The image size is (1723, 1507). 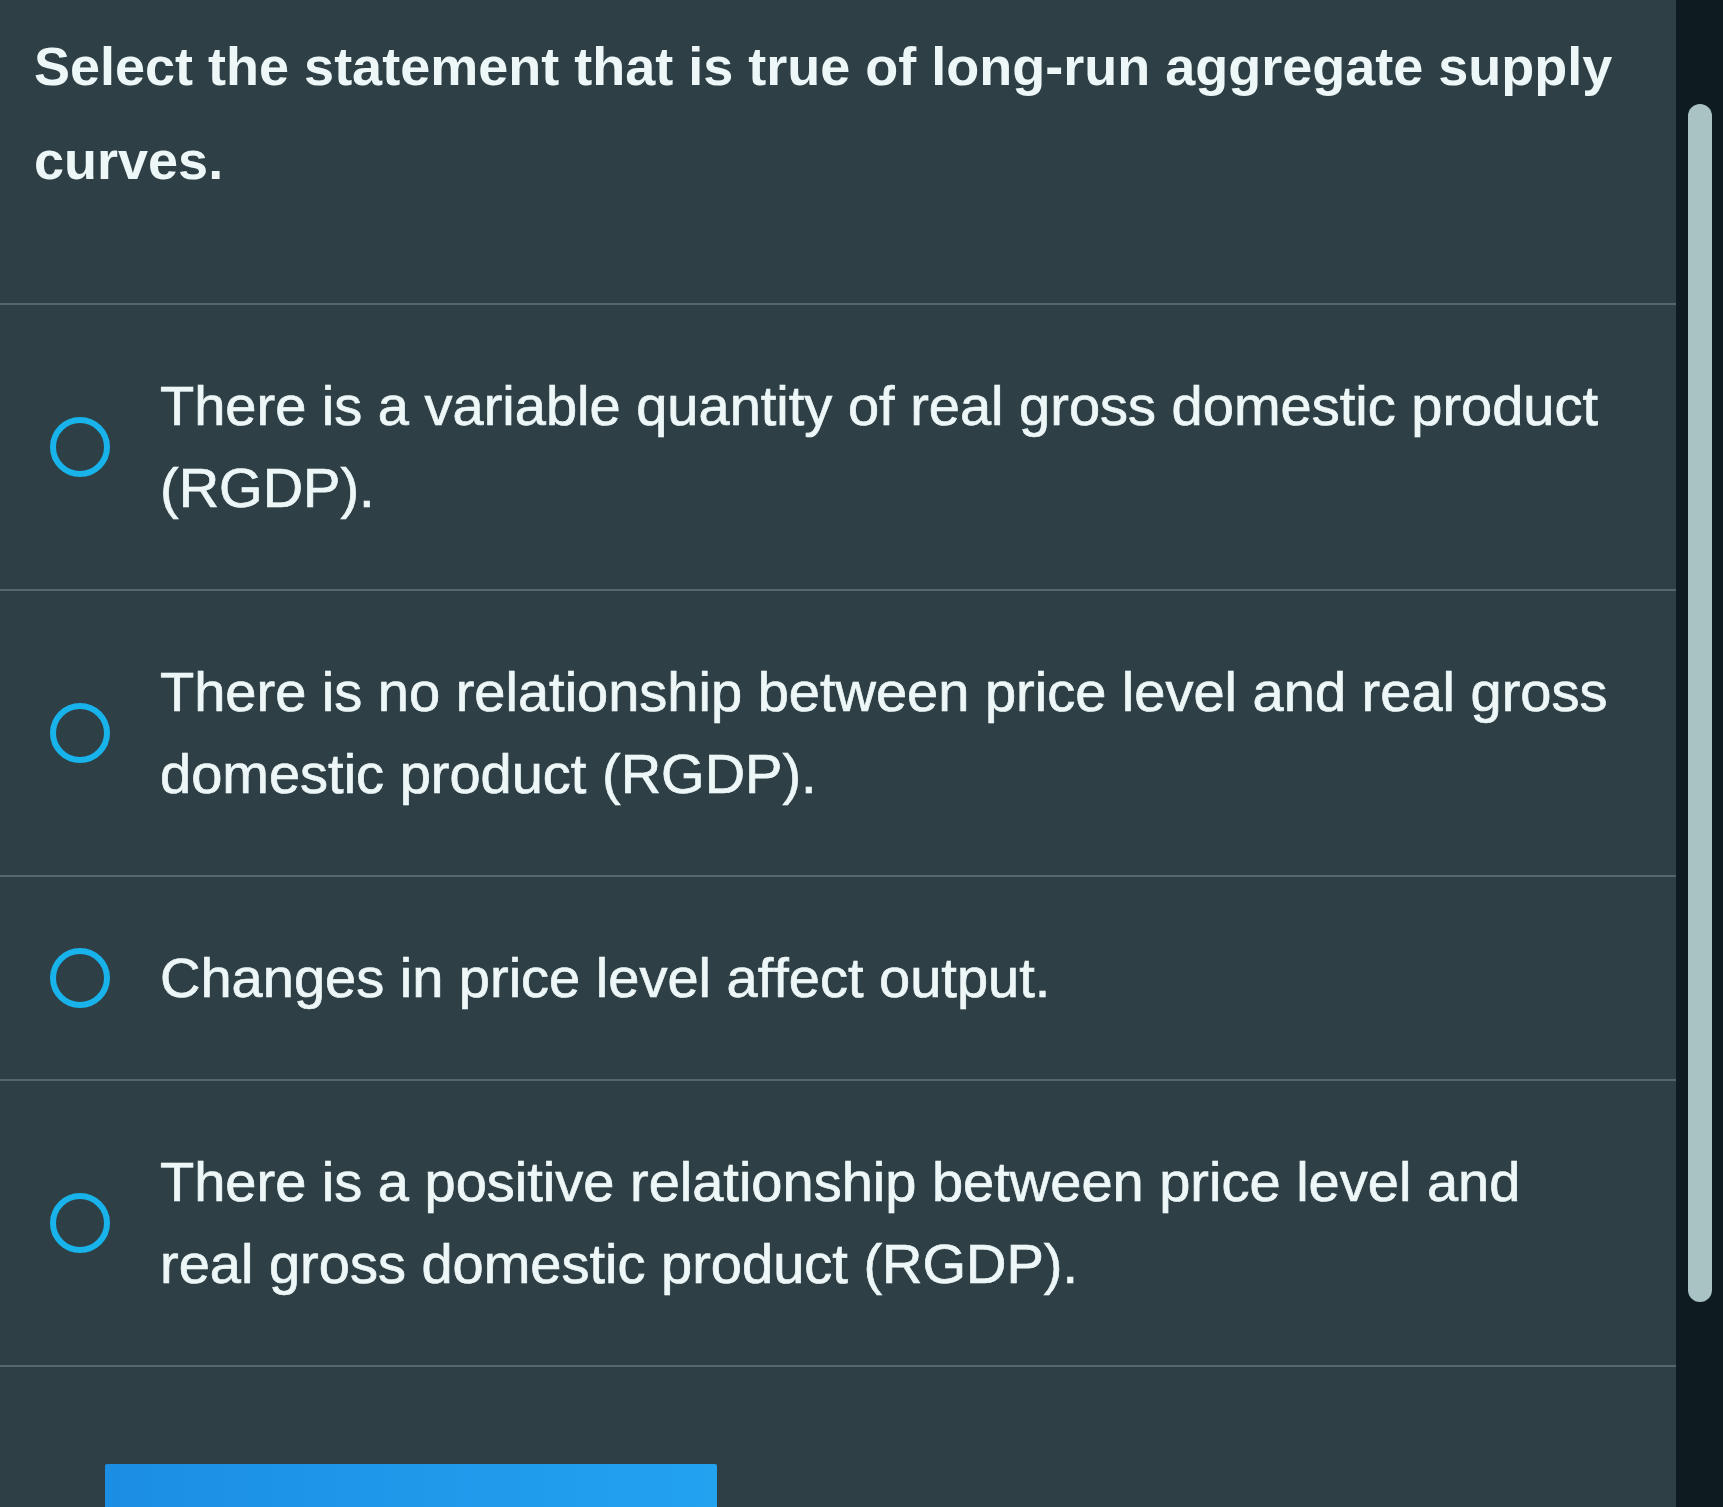 I want to click on option-text: There is no relationship between price level and real gross domestic product (RGDP)., so click(x=884, y=733).